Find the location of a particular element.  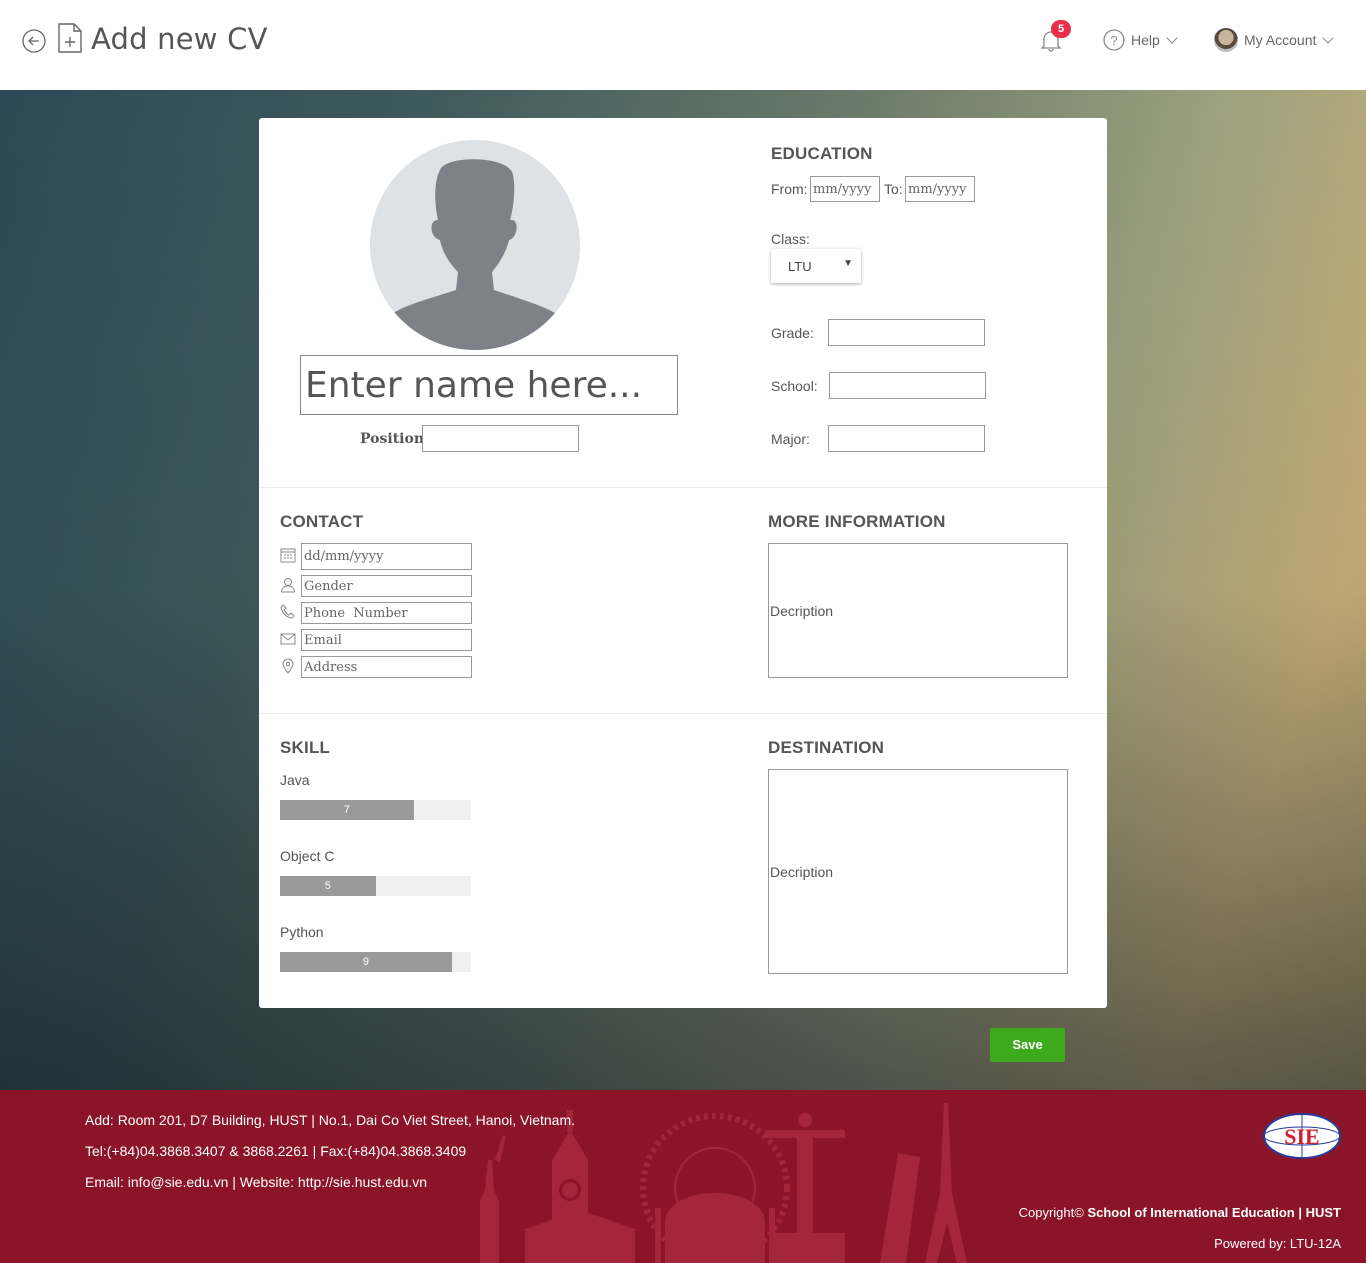

svg-text: SIE is located at coordinates (1301, 1136).